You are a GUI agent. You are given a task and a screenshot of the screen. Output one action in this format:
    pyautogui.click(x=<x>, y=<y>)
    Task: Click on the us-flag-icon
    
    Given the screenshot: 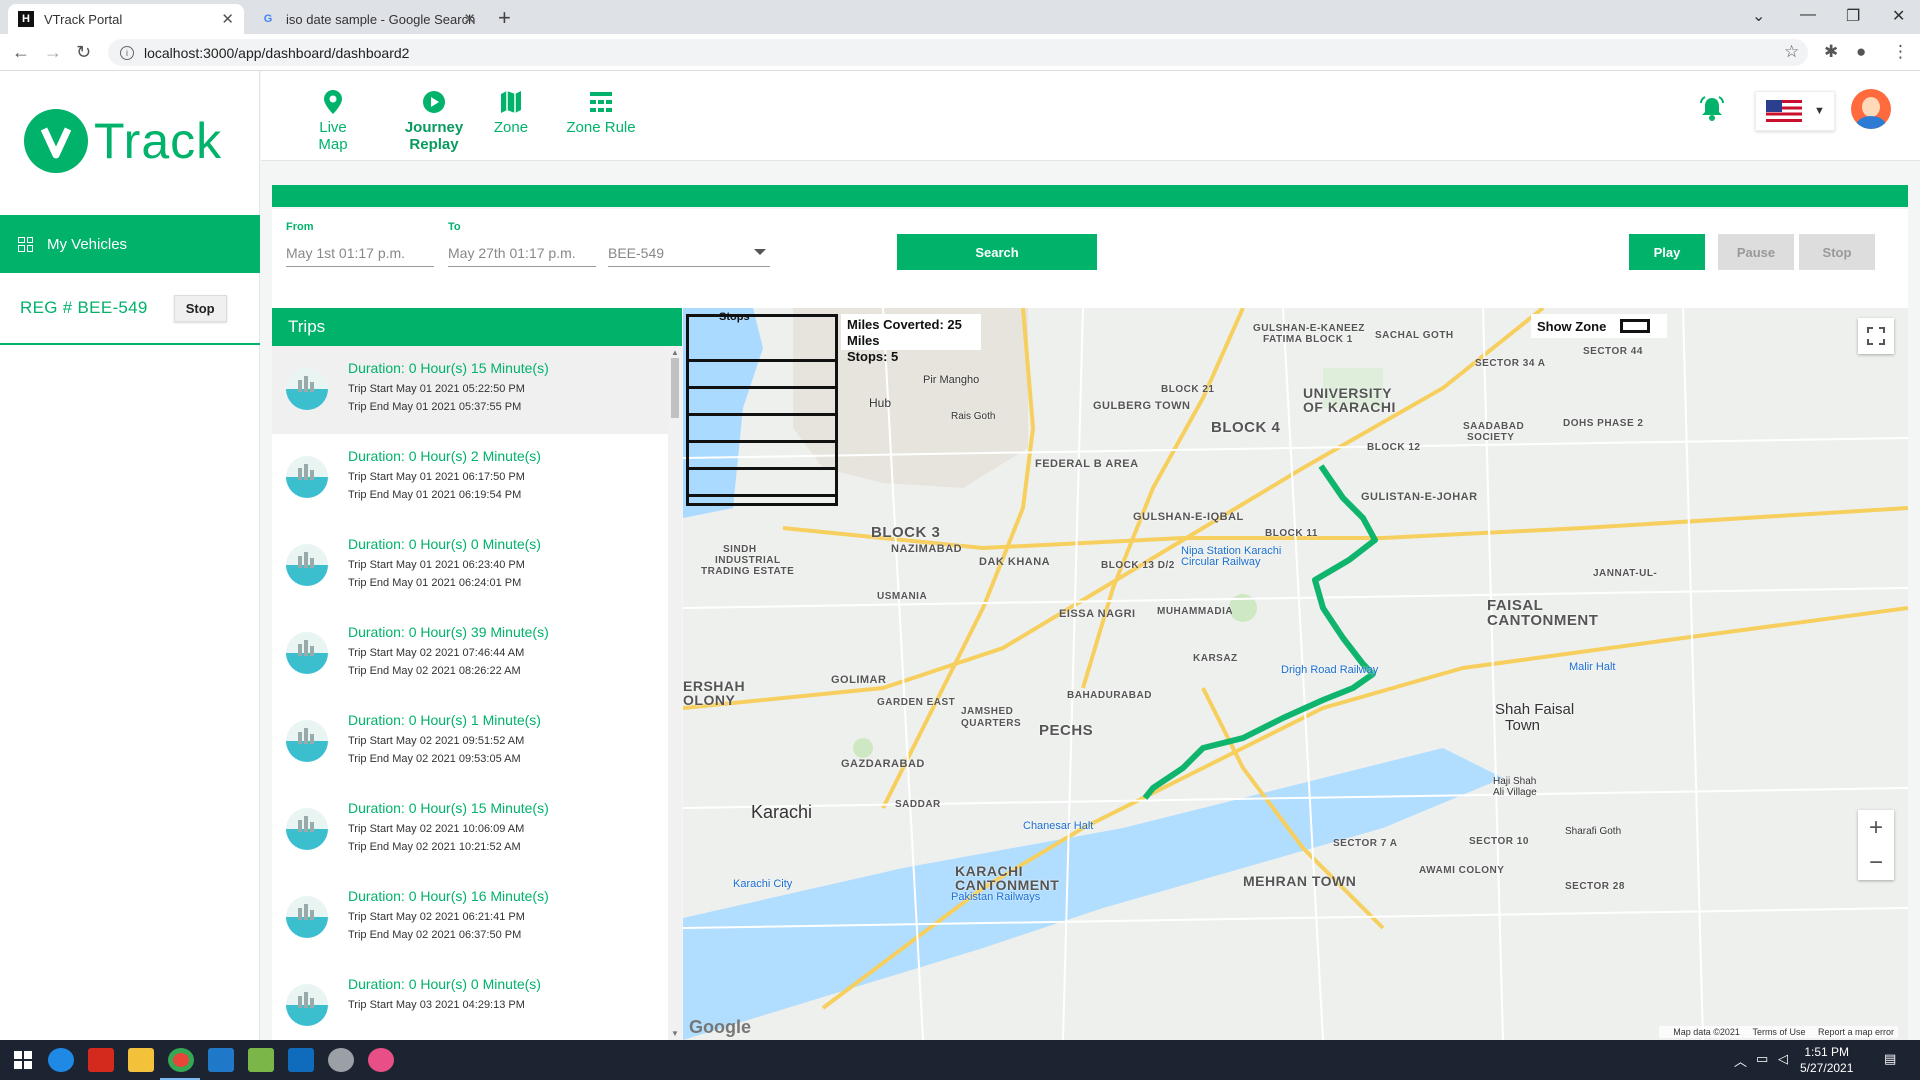 What is the action you would take?
    pyautogui.click(x=1784, y=111)
    